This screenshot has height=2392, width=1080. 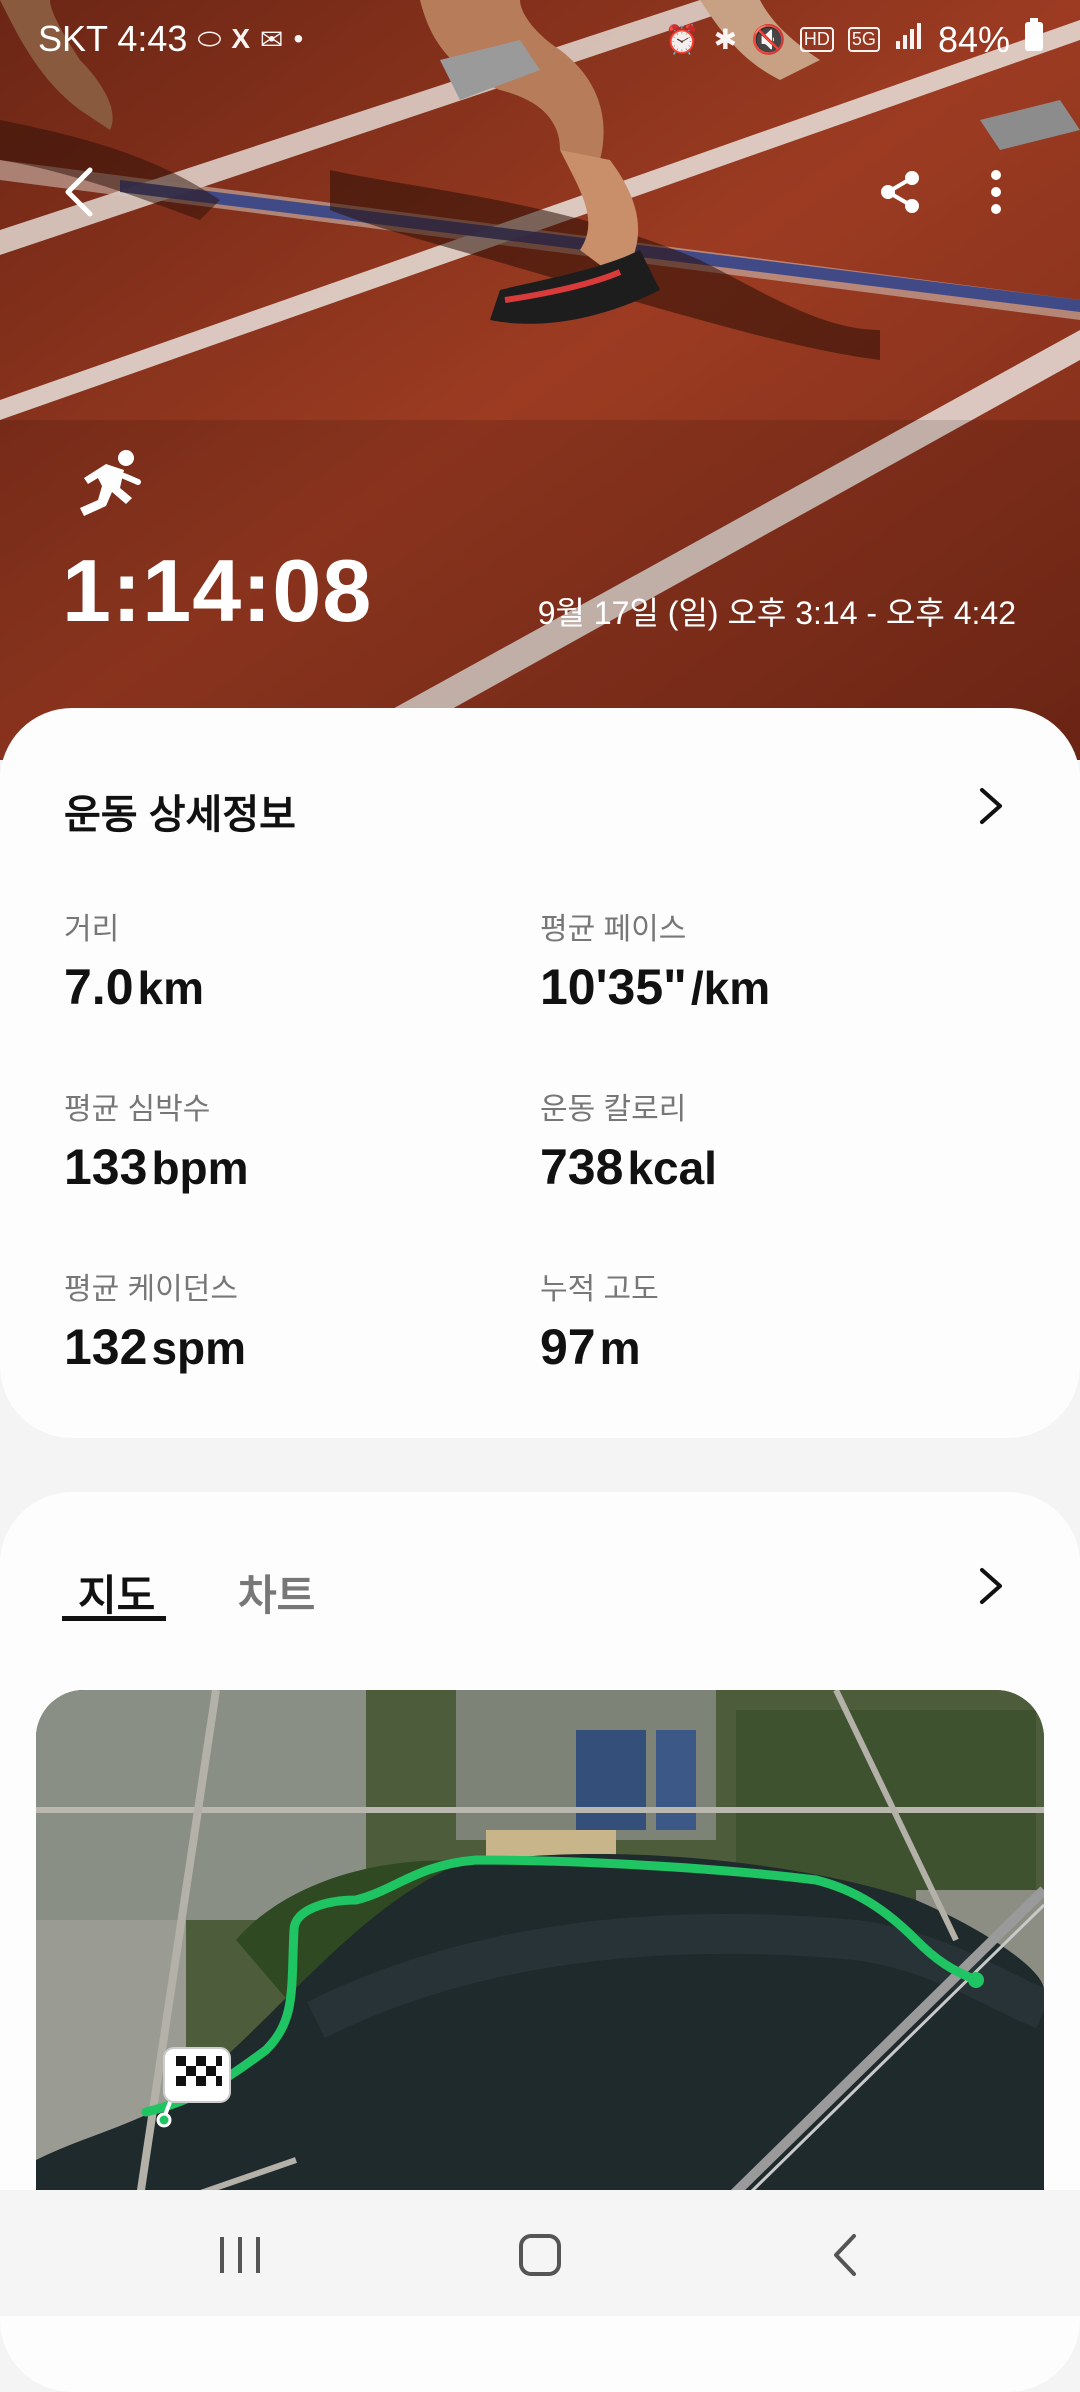 I want to click on stat-label: 평균 페이스, so click(x=613, y=929).